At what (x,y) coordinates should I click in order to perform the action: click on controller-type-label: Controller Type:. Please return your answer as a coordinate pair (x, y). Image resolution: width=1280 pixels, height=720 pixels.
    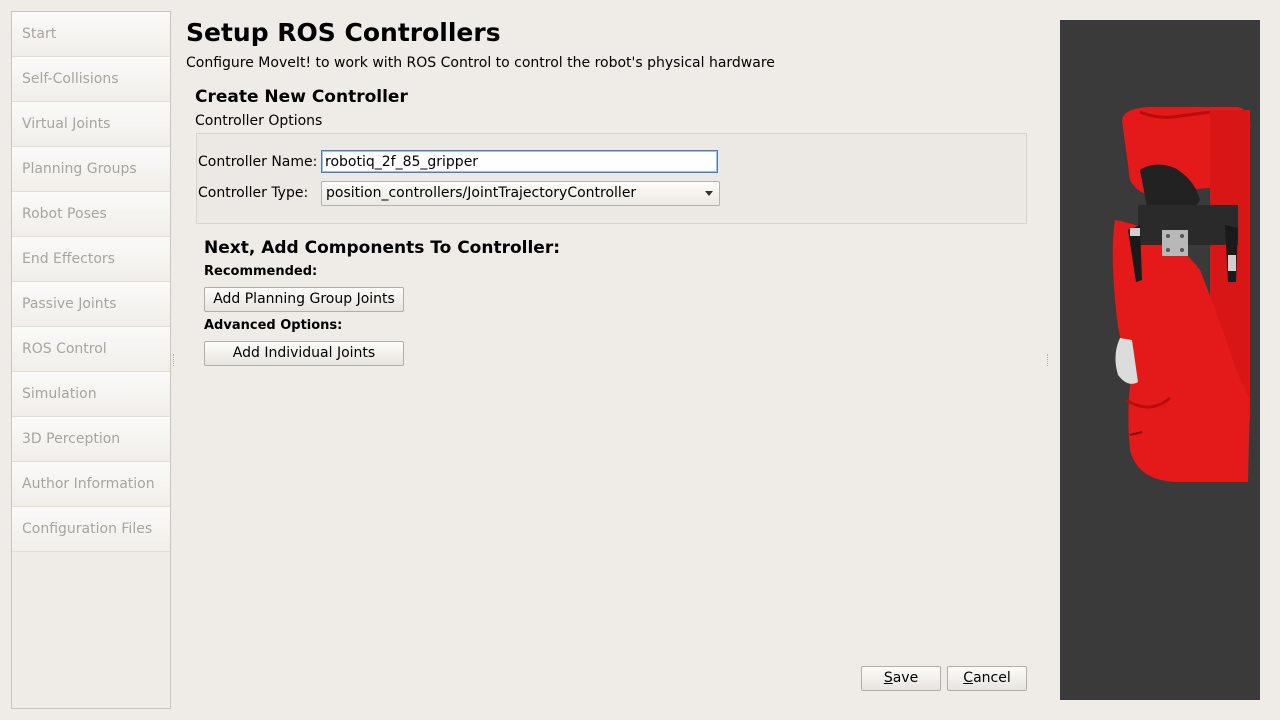
    Looking at the image, I should click on (253, 193).